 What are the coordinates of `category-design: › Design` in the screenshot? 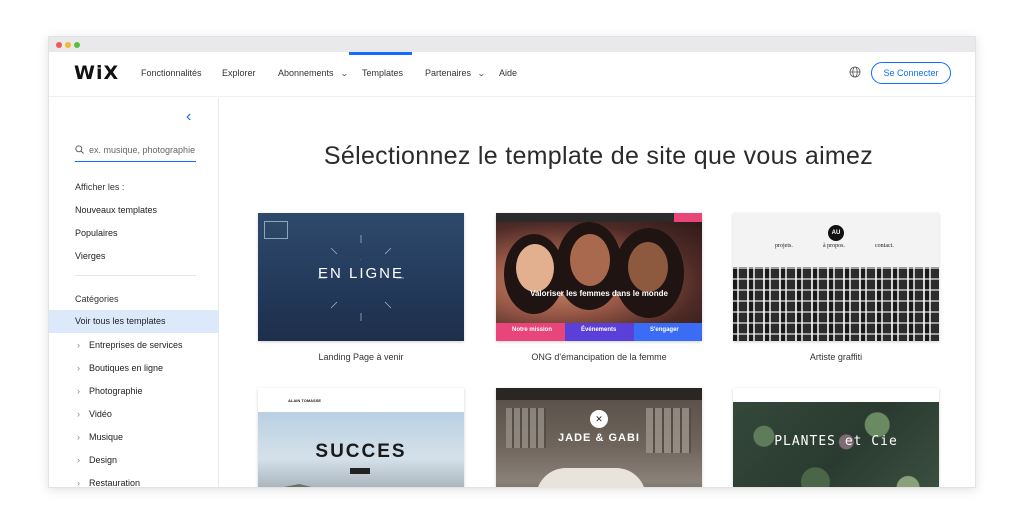 It's located at (97, 460).